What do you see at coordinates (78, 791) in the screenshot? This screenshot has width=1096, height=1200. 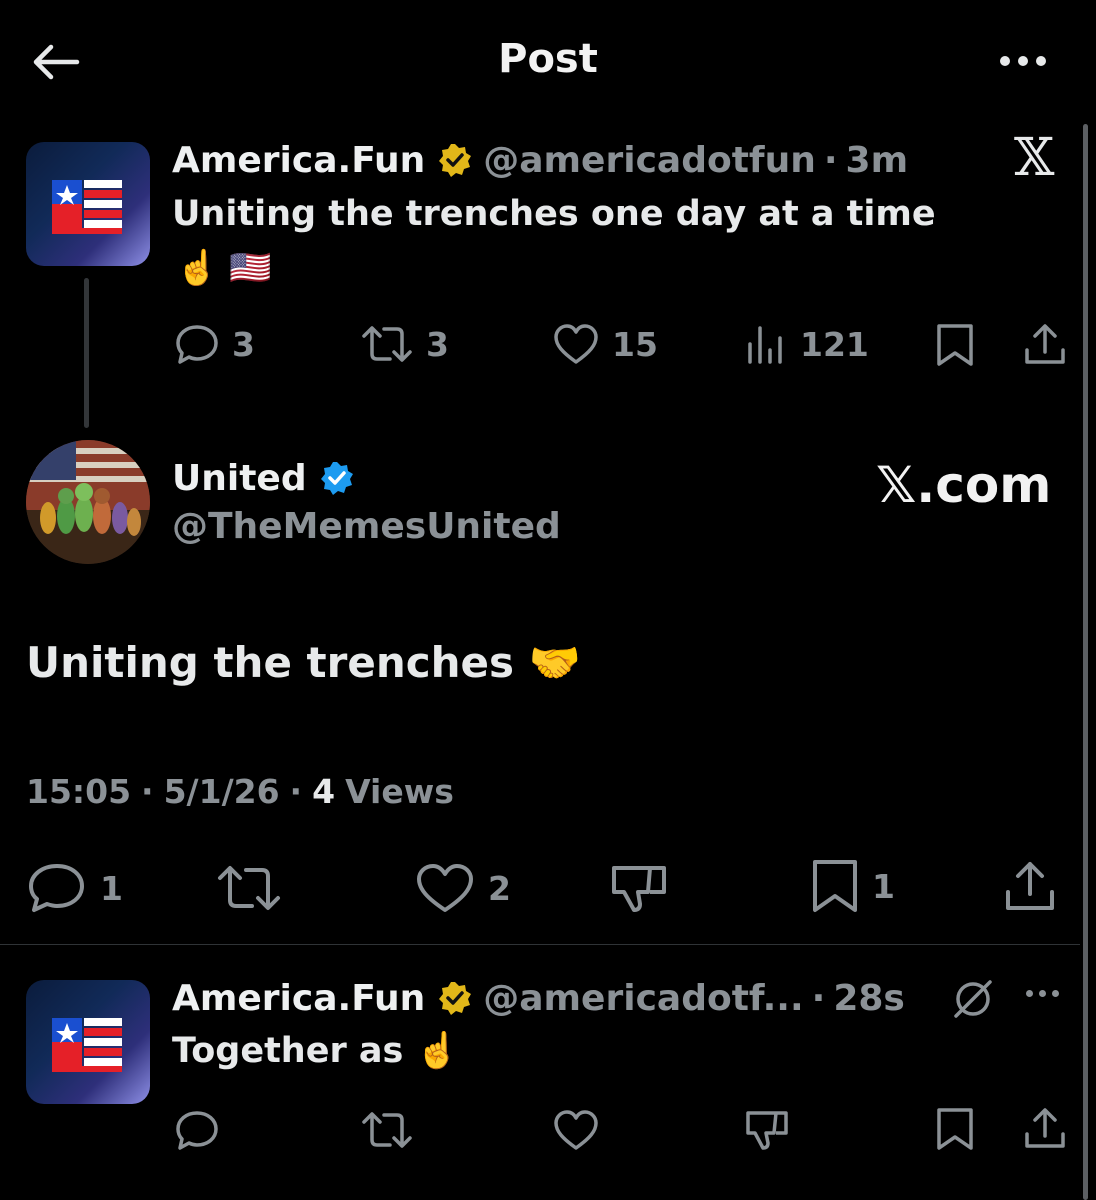 I see `tweet-time: 15:05` at bounding box center [78, 791].